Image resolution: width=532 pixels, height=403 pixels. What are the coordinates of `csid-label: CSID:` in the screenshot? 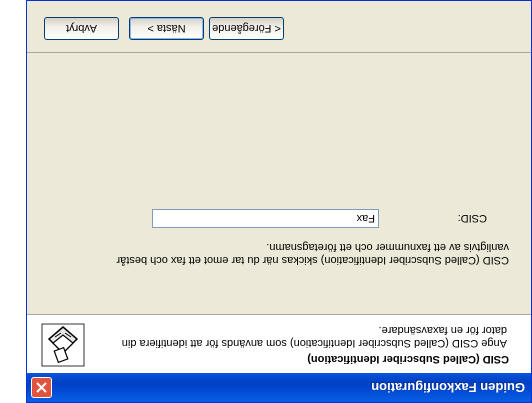 It's located at (472, 218).